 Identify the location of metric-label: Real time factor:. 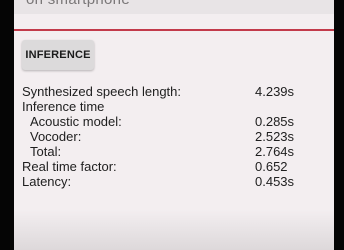
(69, 166).